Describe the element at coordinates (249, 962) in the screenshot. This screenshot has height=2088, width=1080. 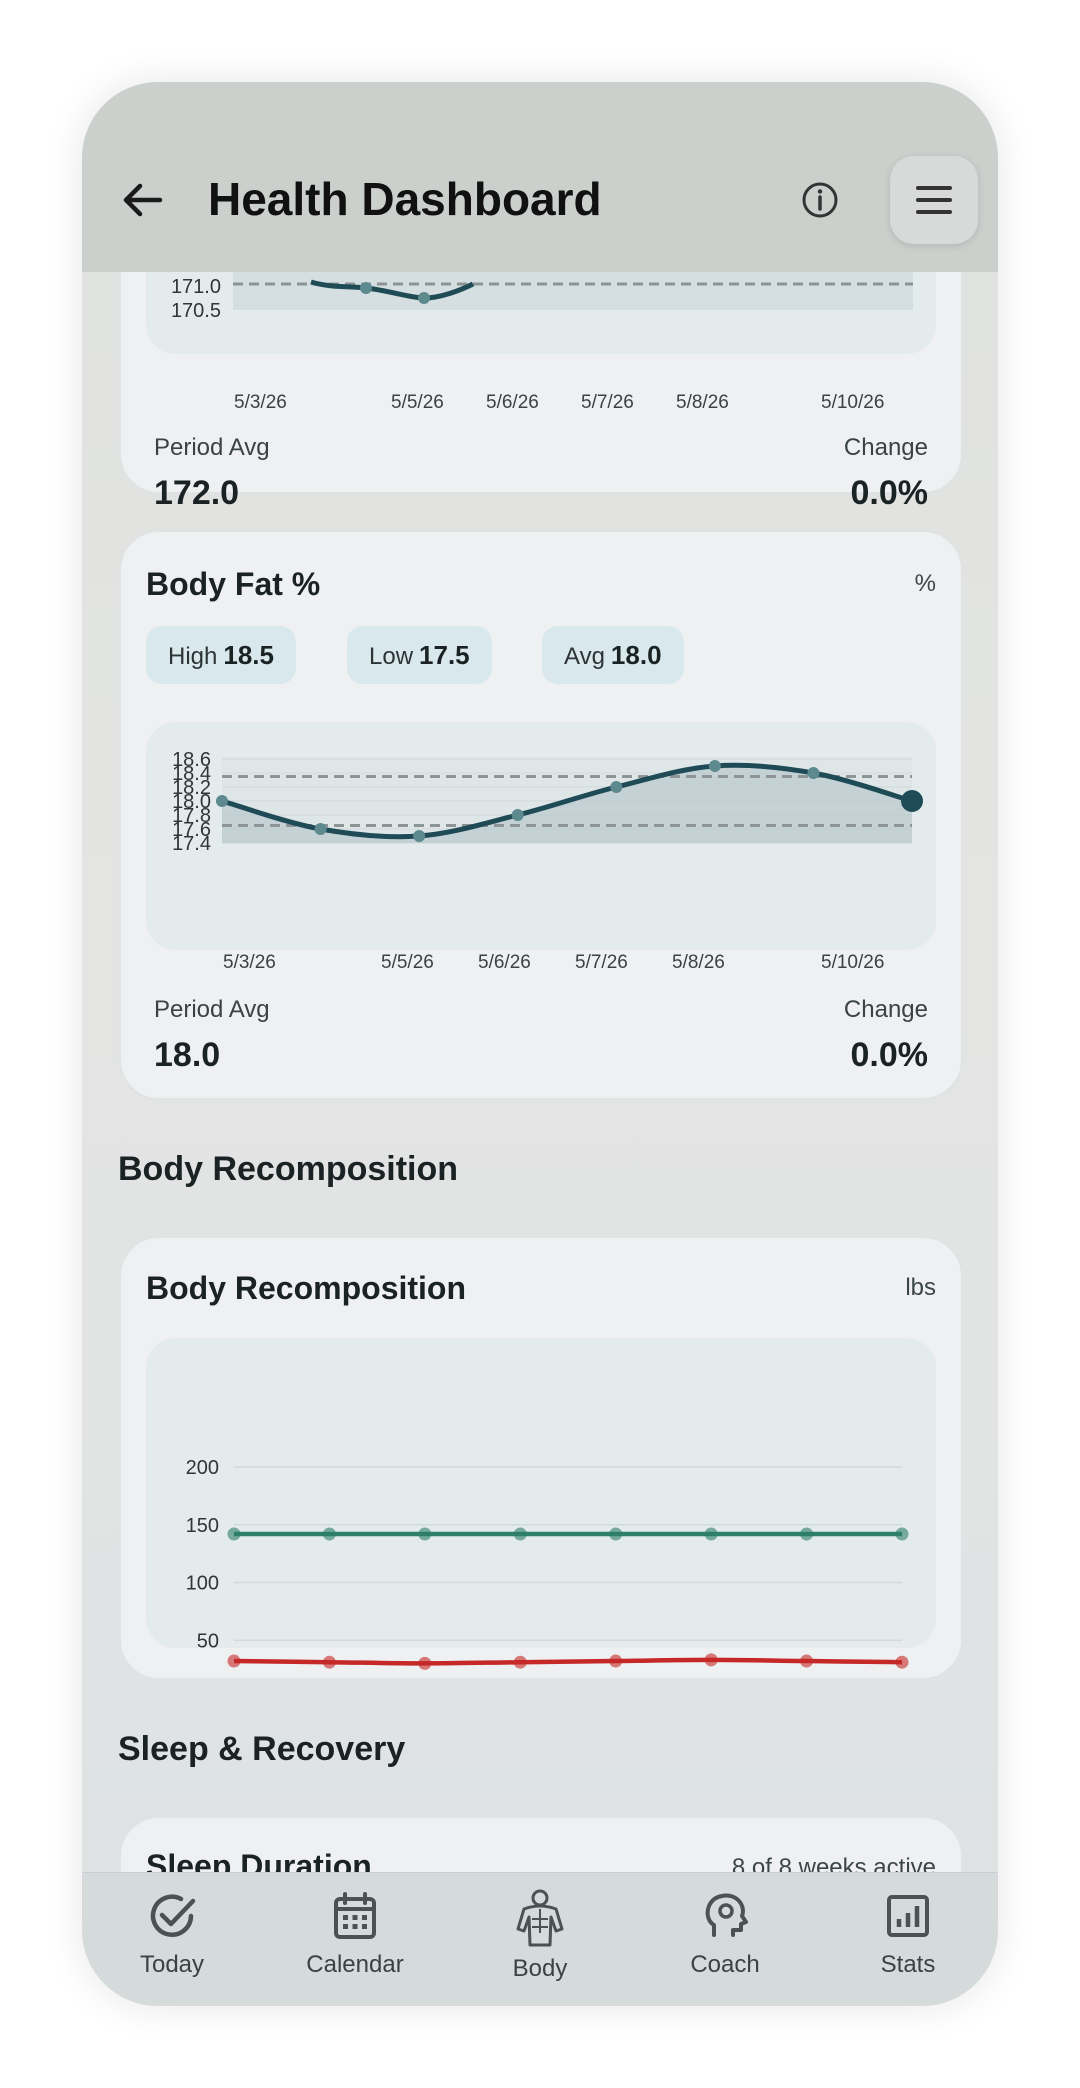
I see `bf-date-label: 5/3/26` at that location.